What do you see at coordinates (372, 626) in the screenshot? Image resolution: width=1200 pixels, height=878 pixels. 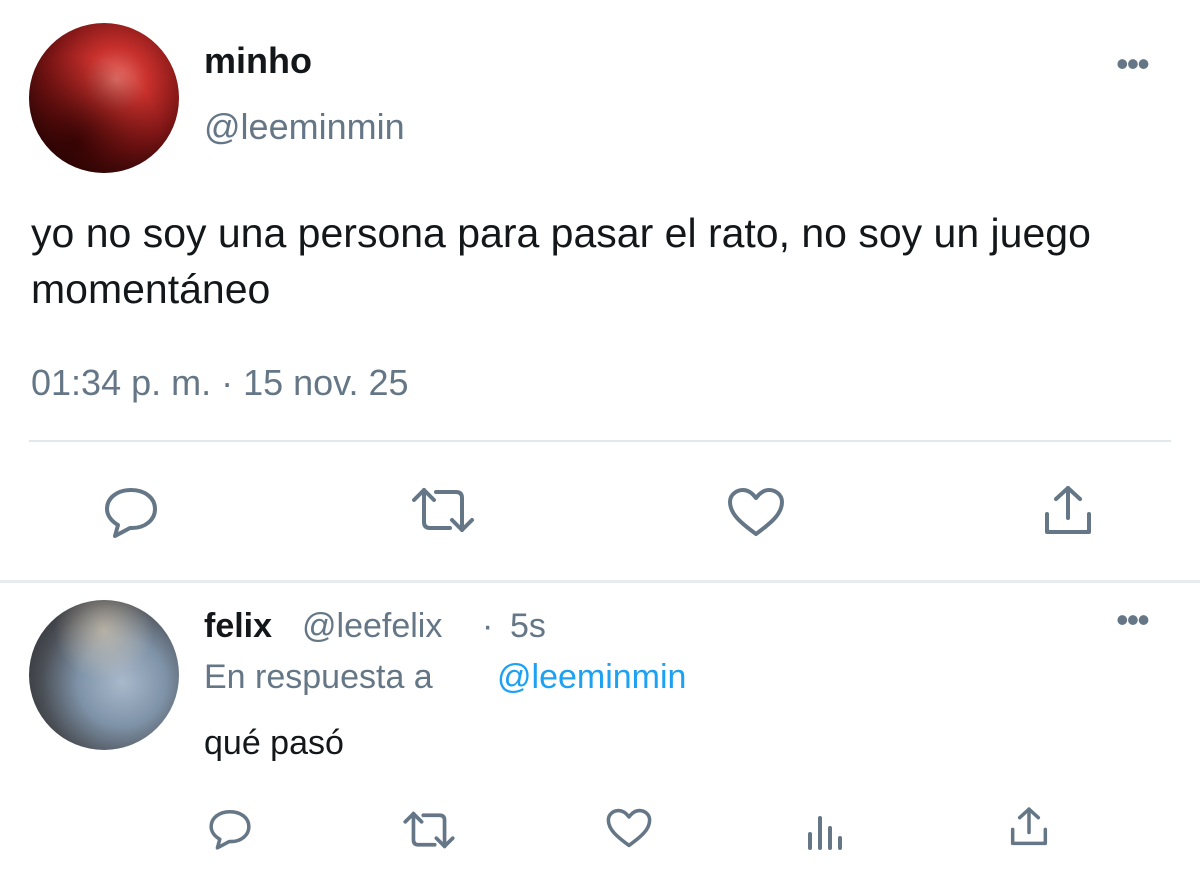 I see `reply-author-handle: @leefelix` at bounding box center [372, 626].